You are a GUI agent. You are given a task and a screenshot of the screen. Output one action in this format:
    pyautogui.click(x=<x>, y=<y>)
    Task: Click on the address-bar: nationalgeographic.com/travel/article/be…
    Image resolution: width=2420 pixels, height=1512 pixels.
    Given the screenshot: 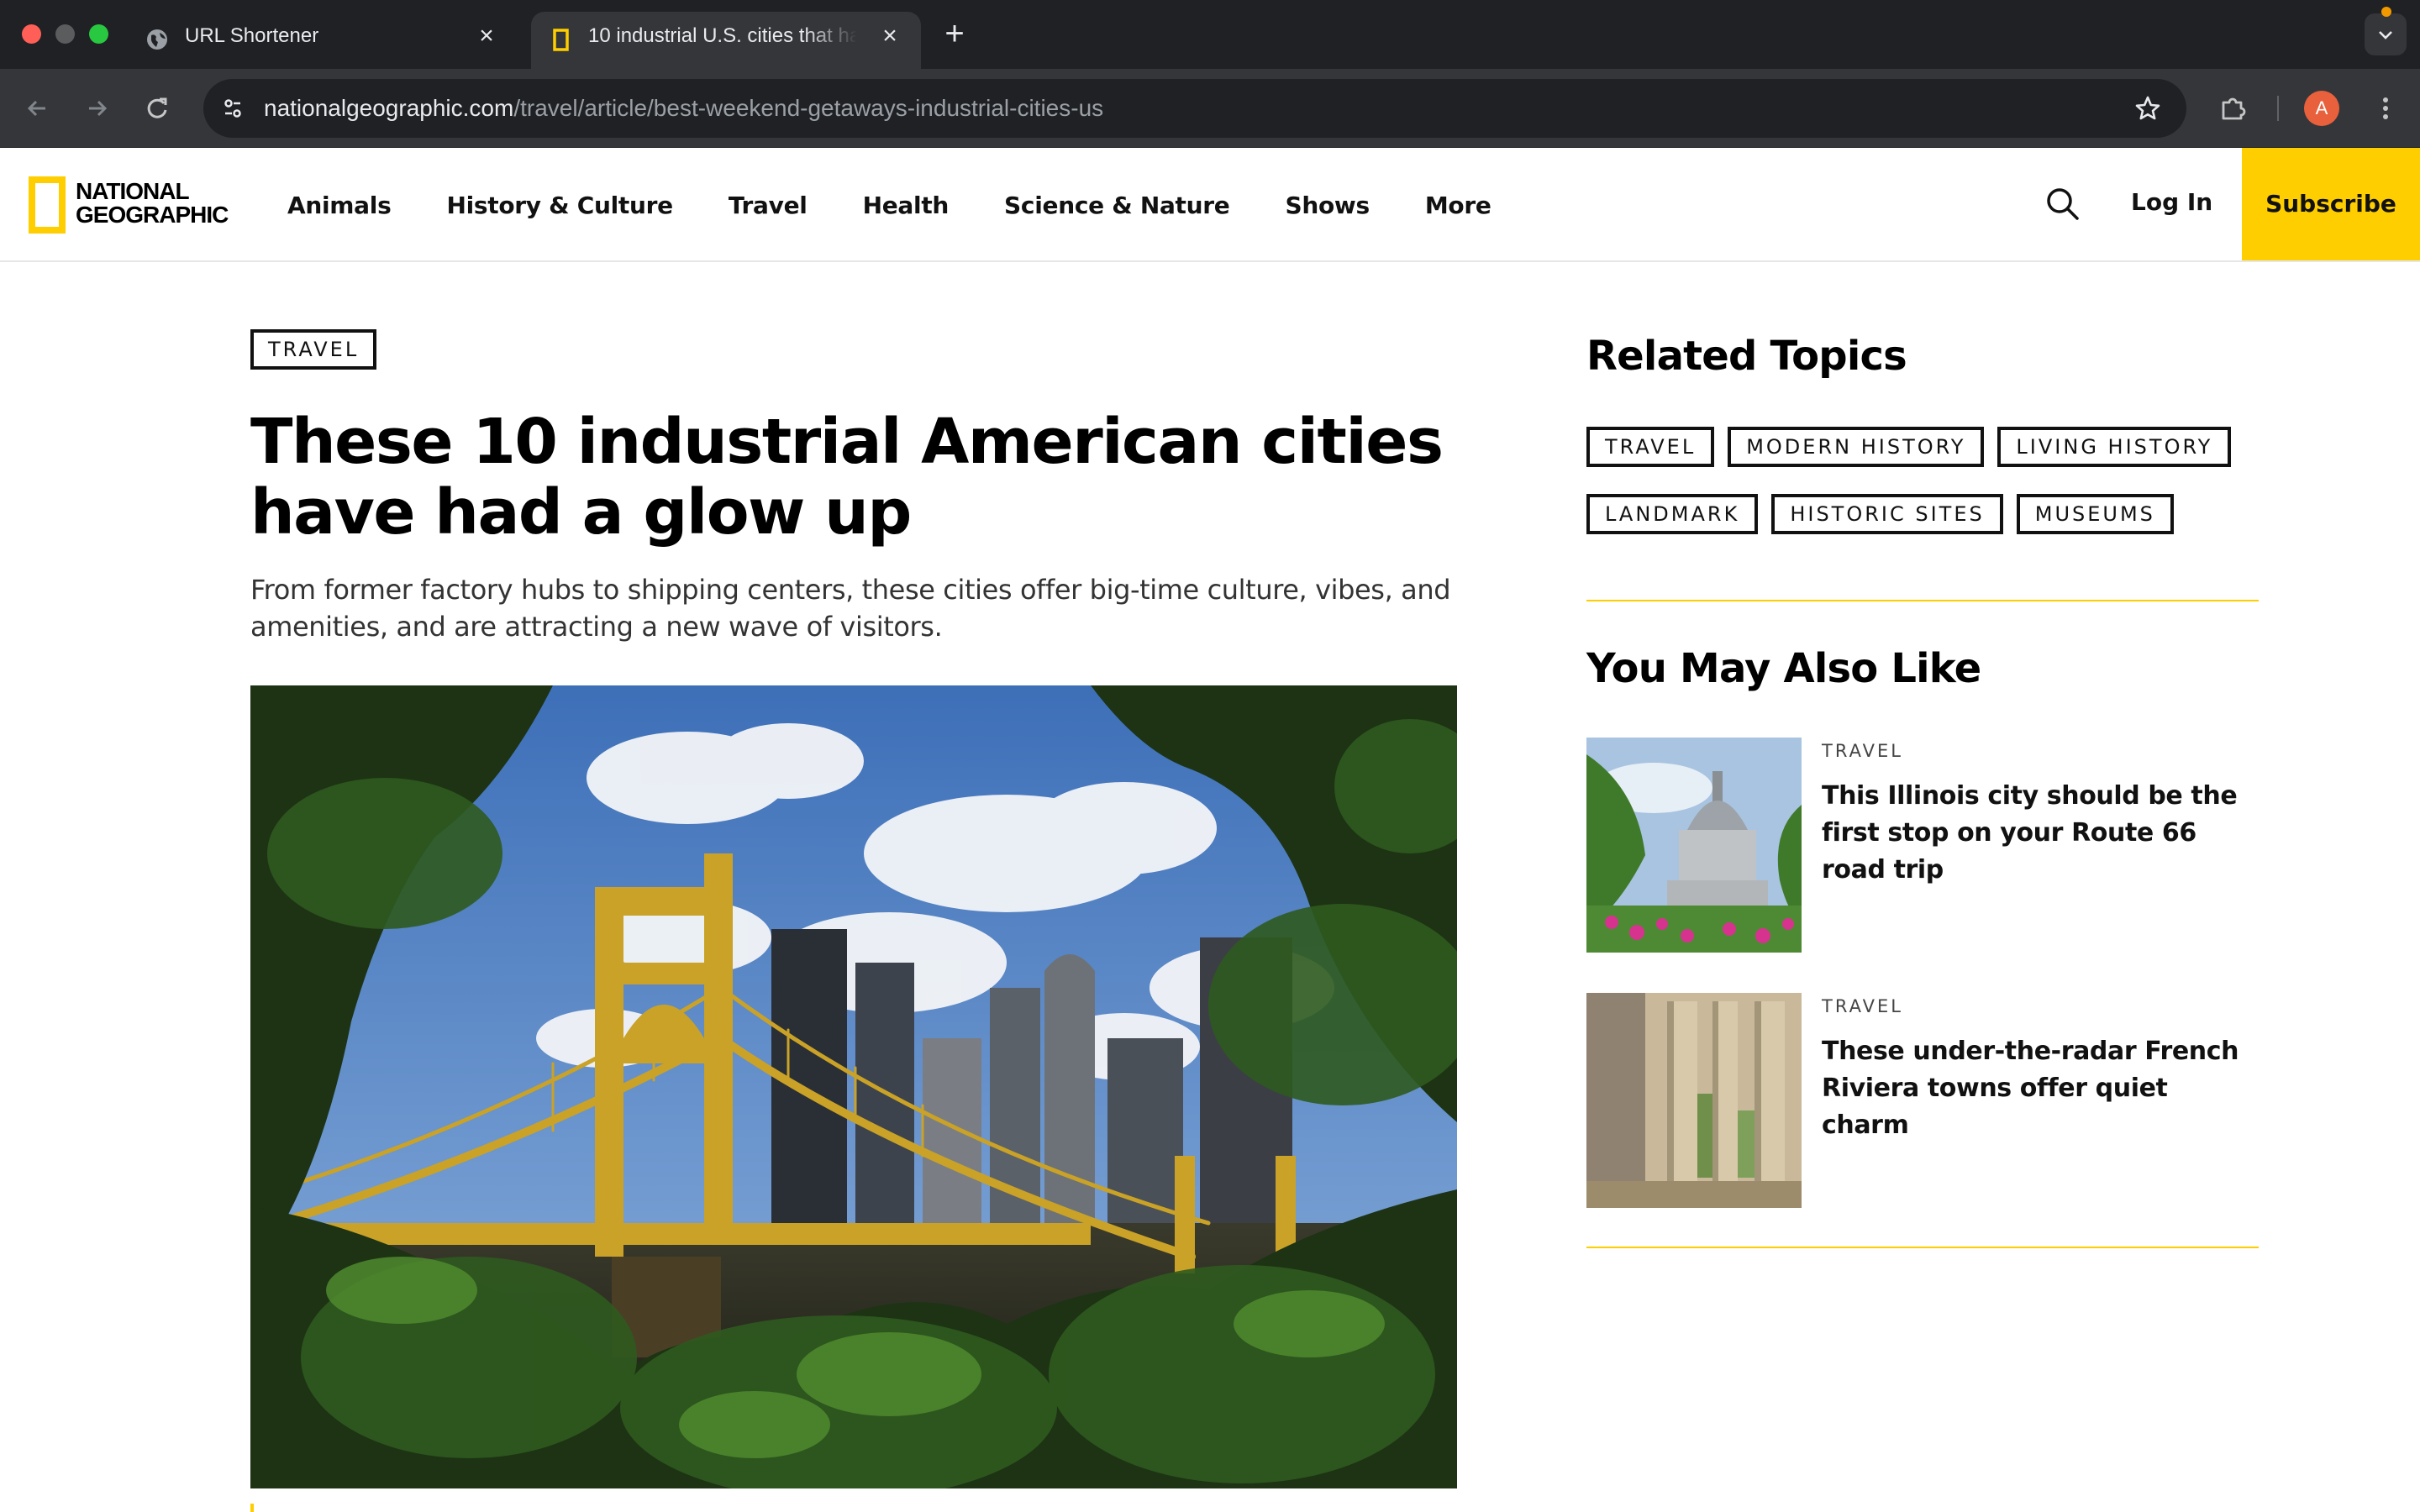 What is the action you would take?
    pyautogui.click(x=1195, y=108)
    